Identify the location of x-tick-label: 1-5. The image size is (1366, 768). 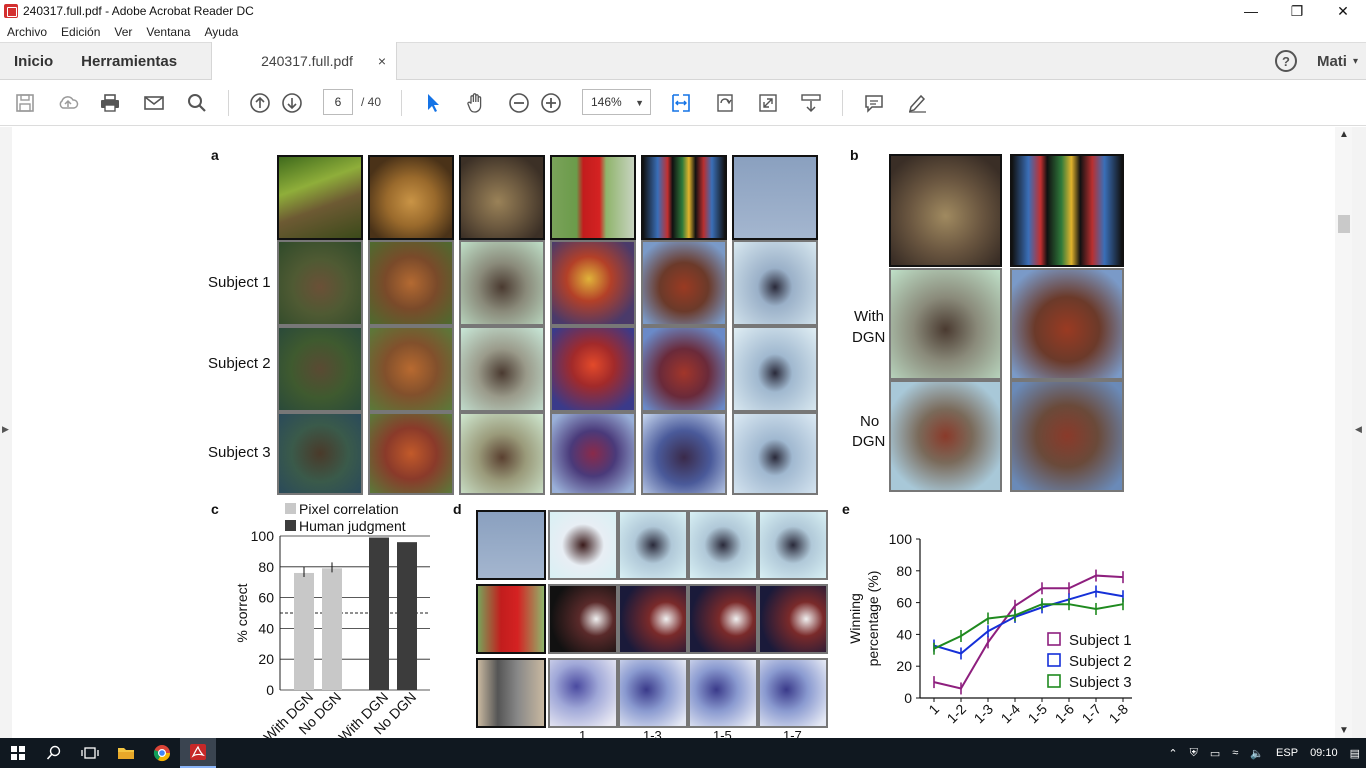
(1037, 714).